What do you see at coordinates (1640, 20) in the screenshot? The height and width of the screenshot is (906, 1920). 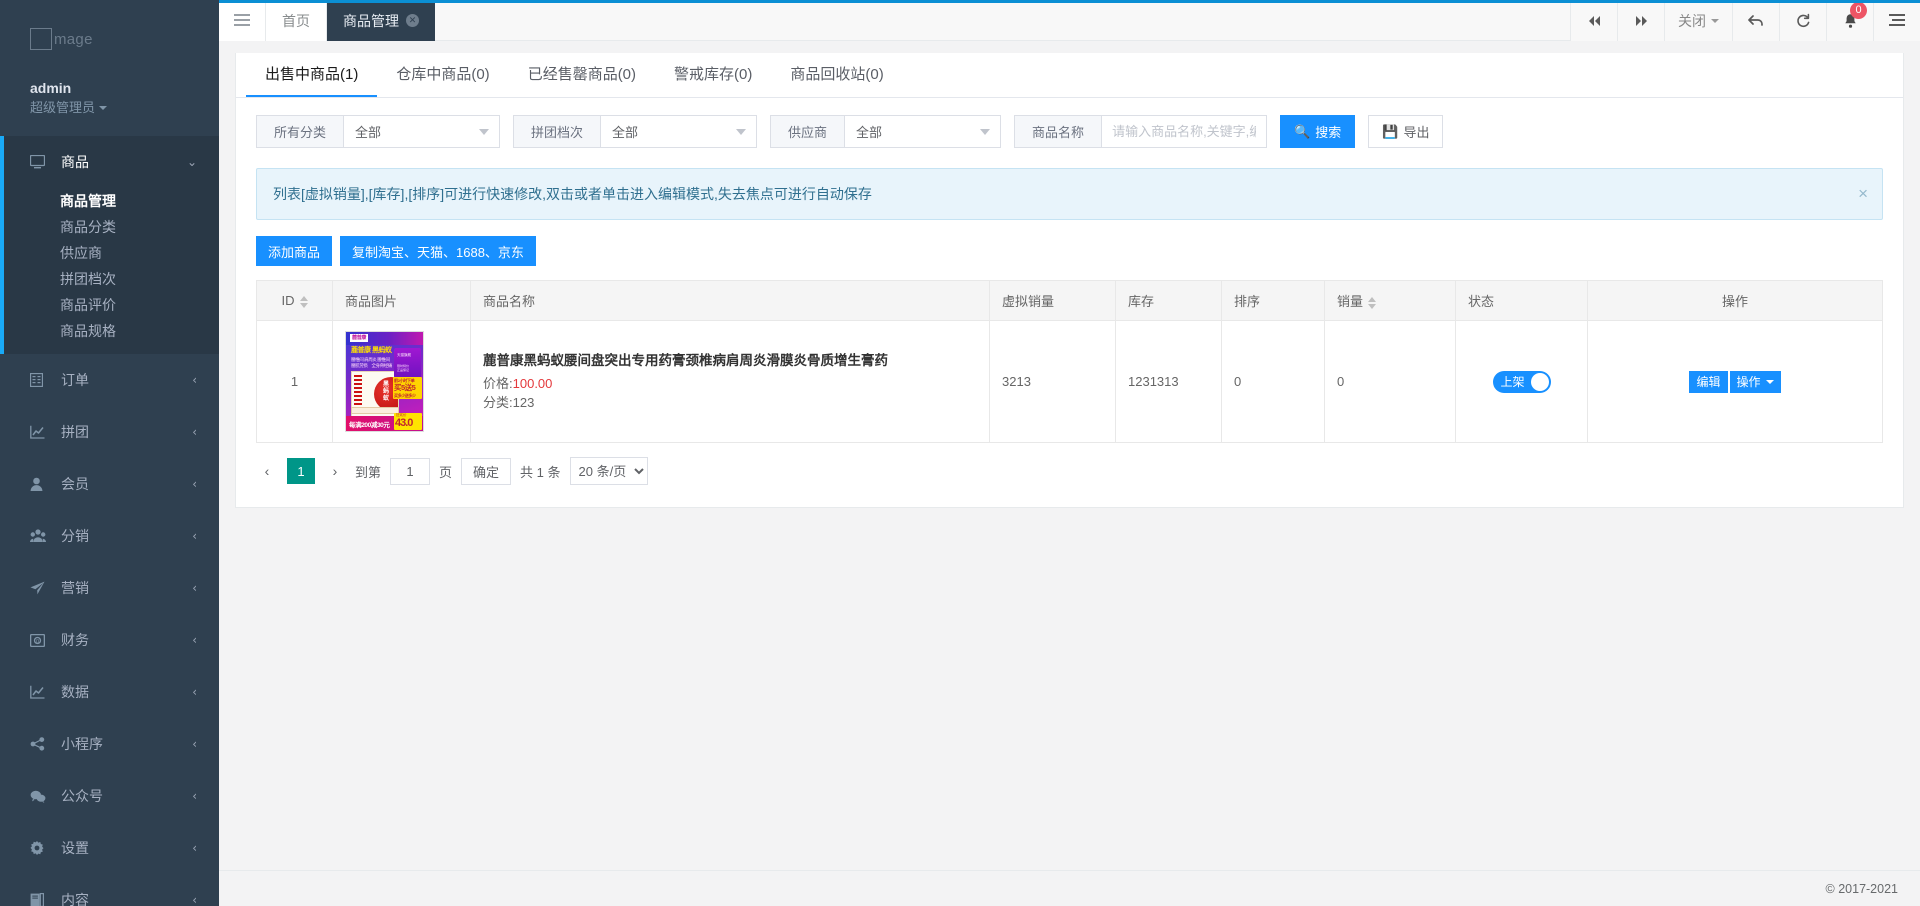 I see `next-tabs-button` at bounding box center [1640, 20].